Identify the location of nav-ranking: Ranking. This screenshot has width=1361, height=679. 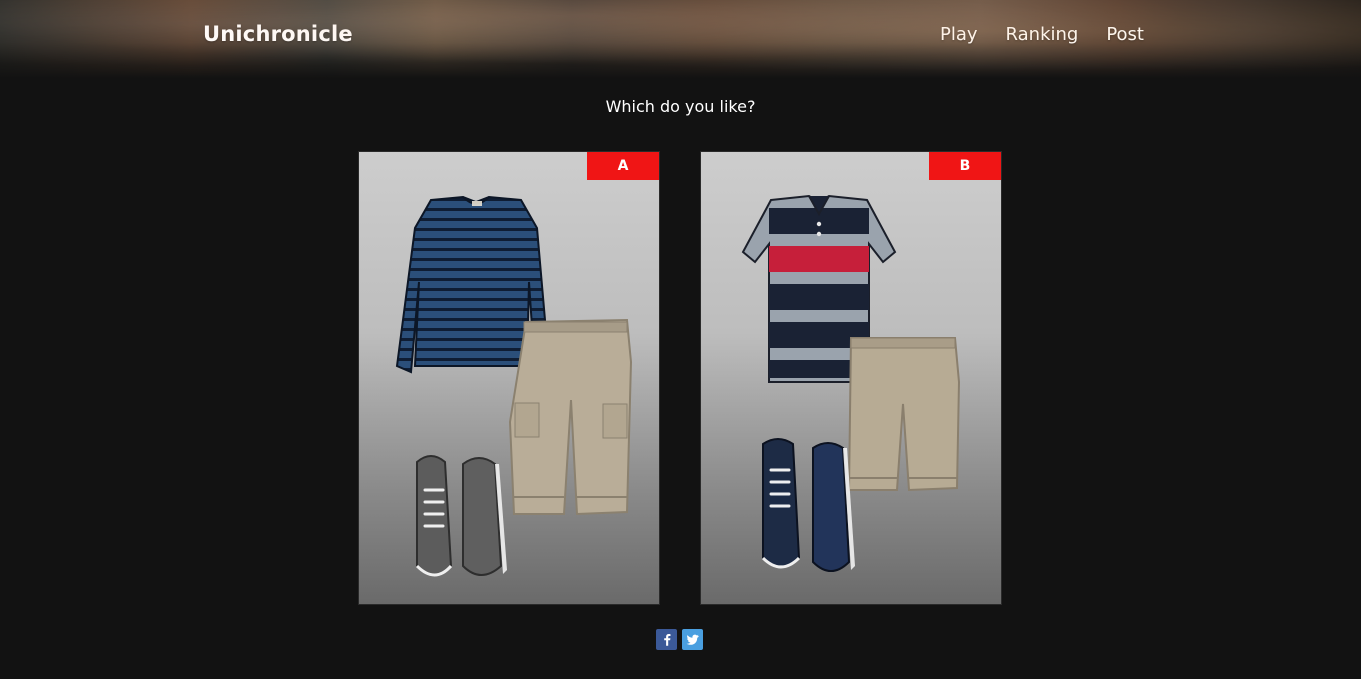
(1042, 34).